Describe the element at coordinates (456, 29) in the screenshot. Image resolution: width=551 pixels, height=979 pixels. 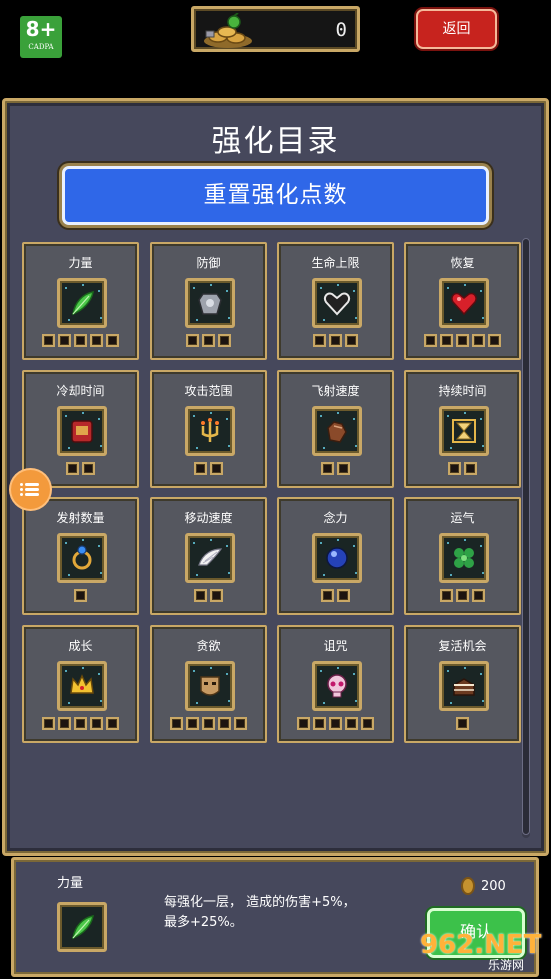
I see `back-button: 返回` at that location.